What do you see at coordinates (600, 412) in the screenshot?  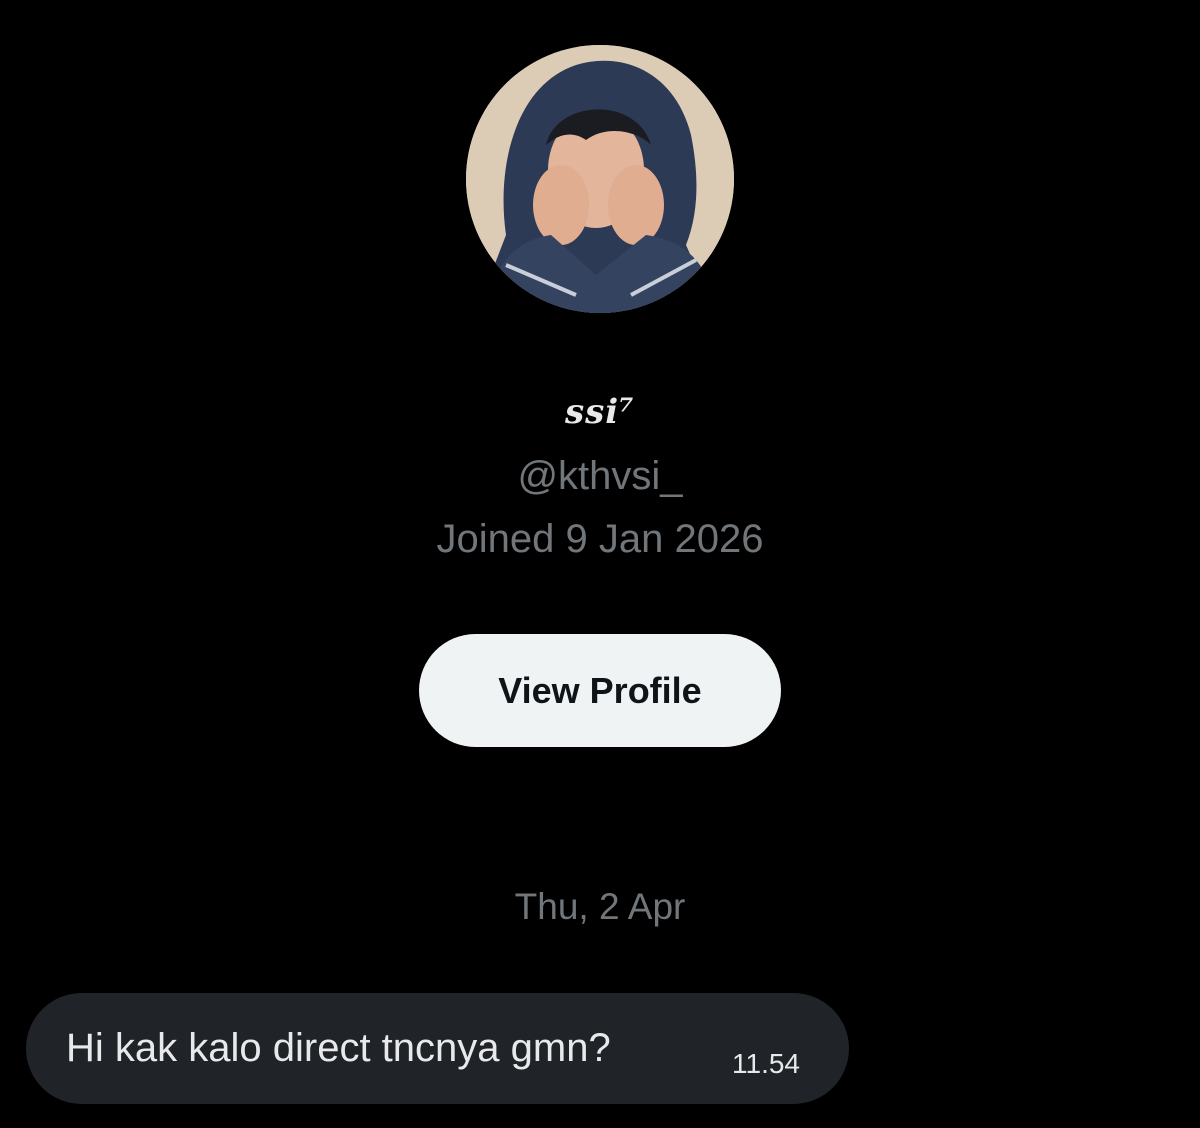 I see `display-name: ssi⁷` at bounding box center [600, 412].